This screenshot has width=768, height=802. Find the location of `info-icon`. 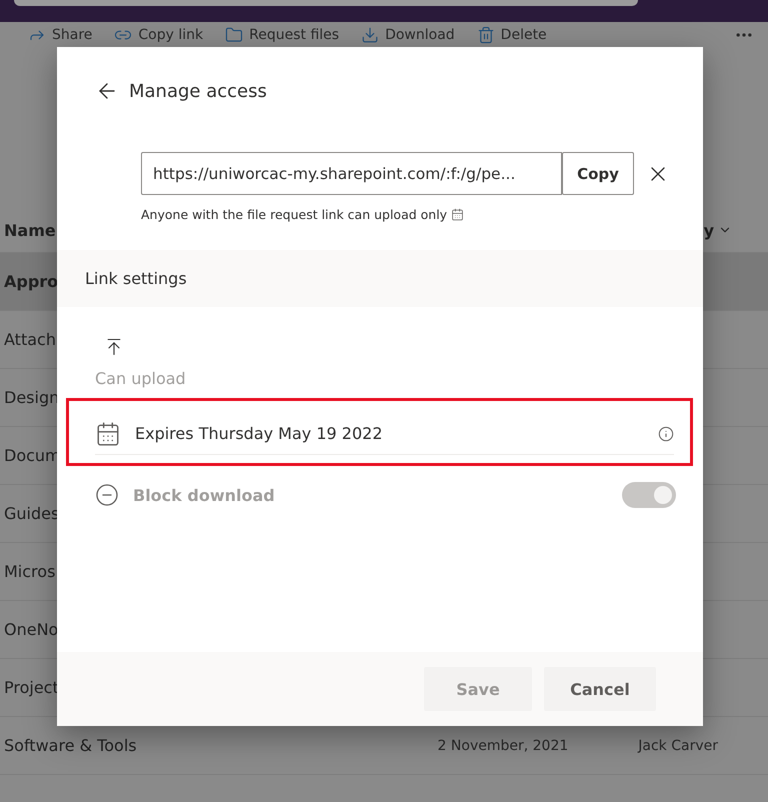

info-icon is located at coordinates (666, 434).